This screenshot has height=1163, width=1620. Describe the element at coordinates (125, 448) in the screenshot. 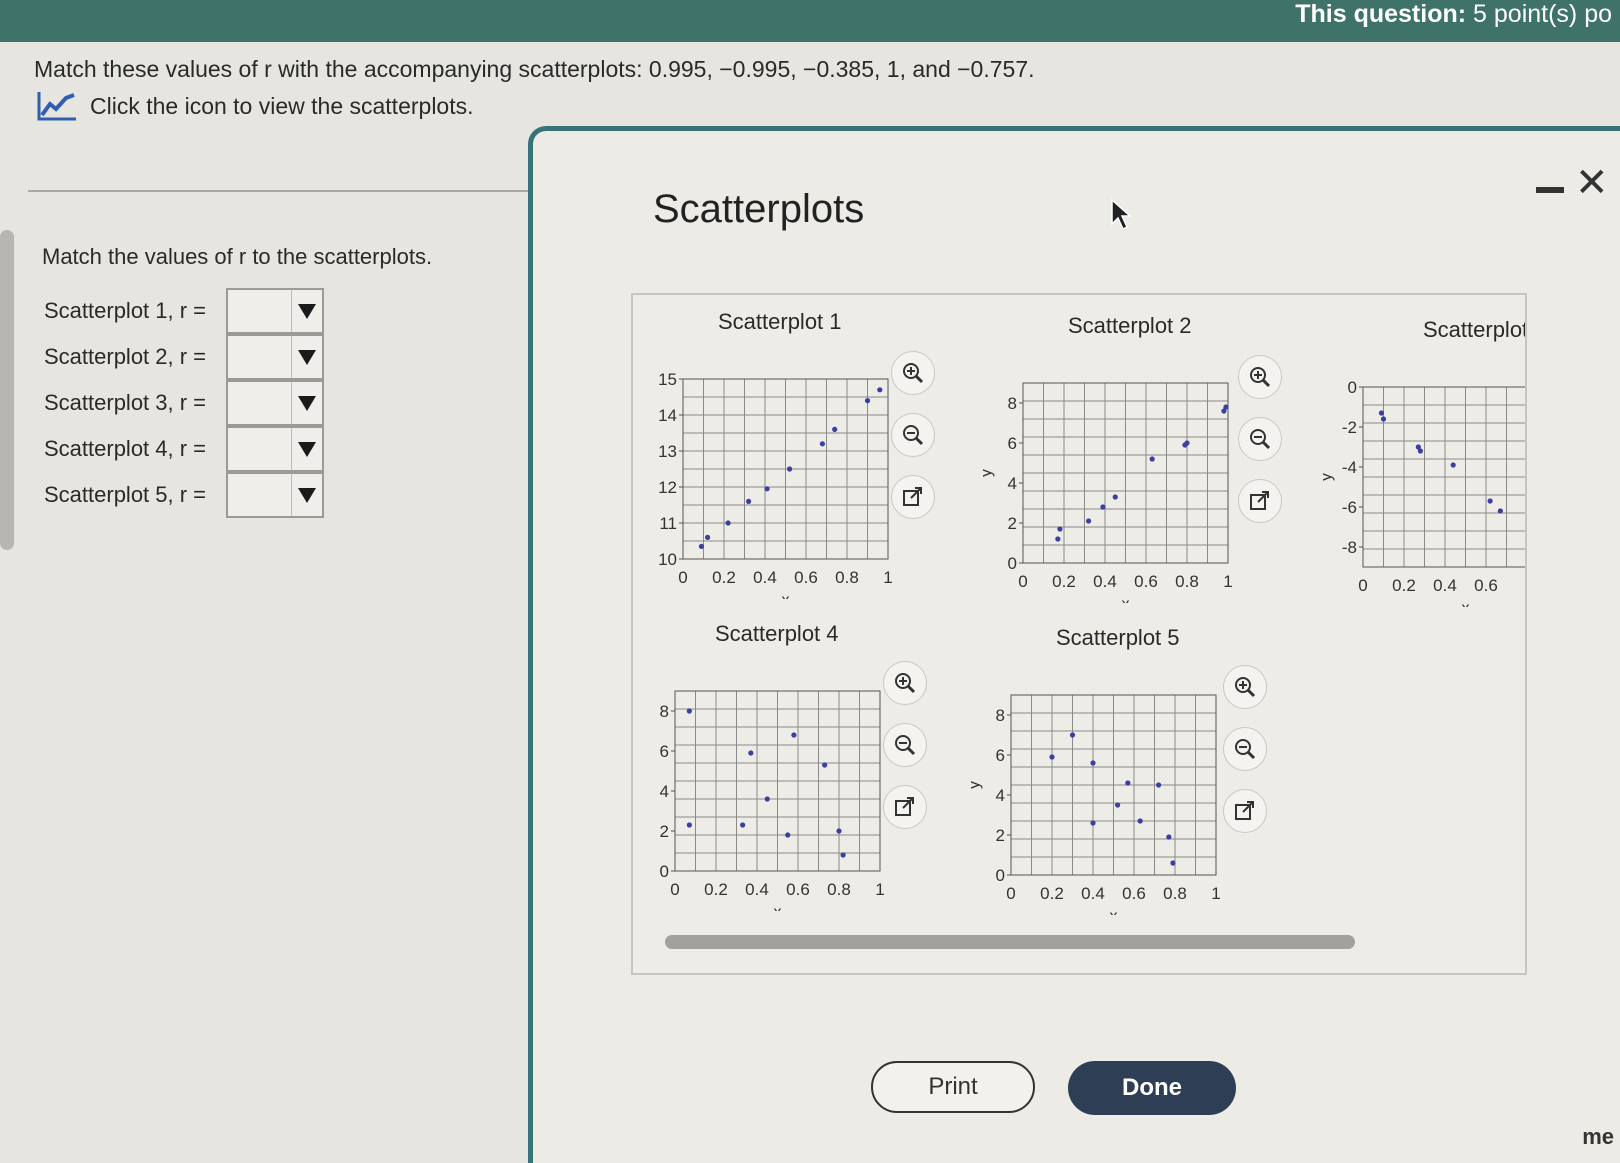

I see `match-label-4: Scatterplot 4, r =` at that location.